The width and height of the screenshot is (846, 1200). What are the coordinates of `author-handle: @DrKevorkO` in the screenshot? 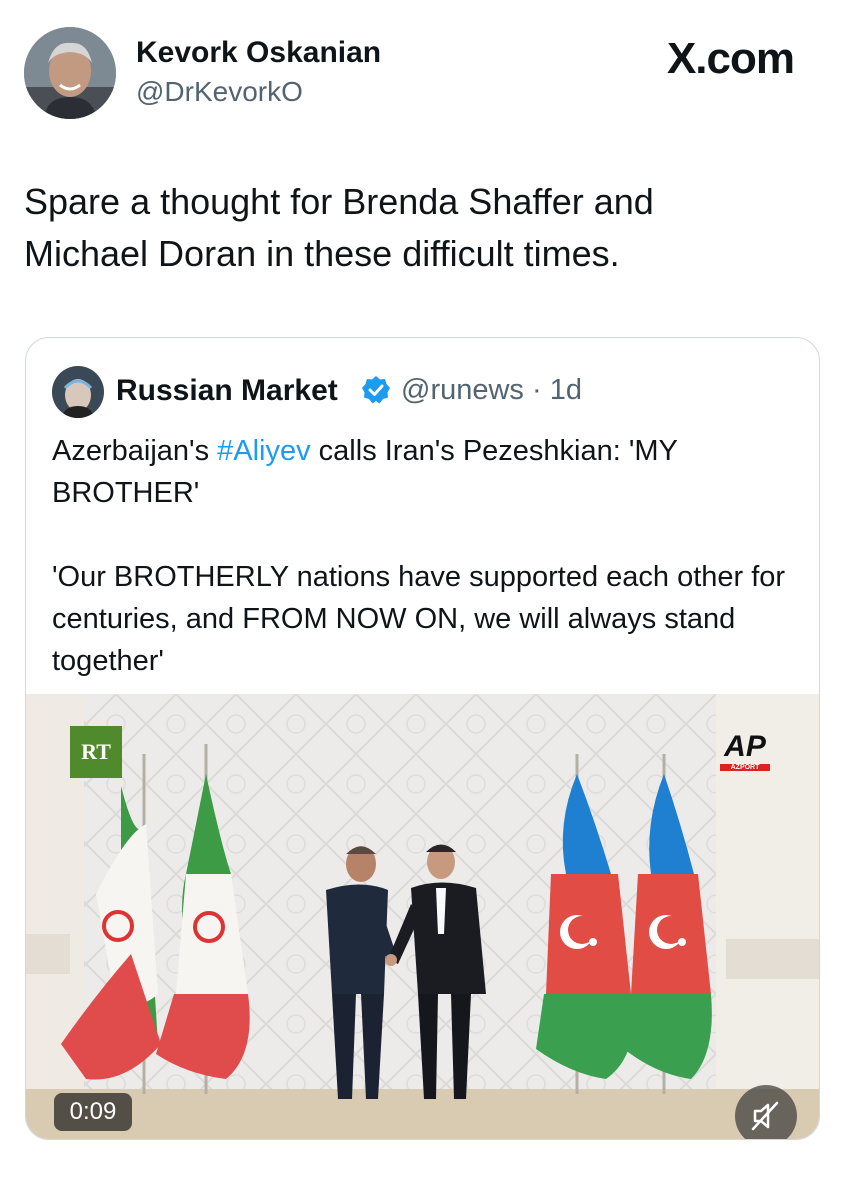 It's located at (219, 92).